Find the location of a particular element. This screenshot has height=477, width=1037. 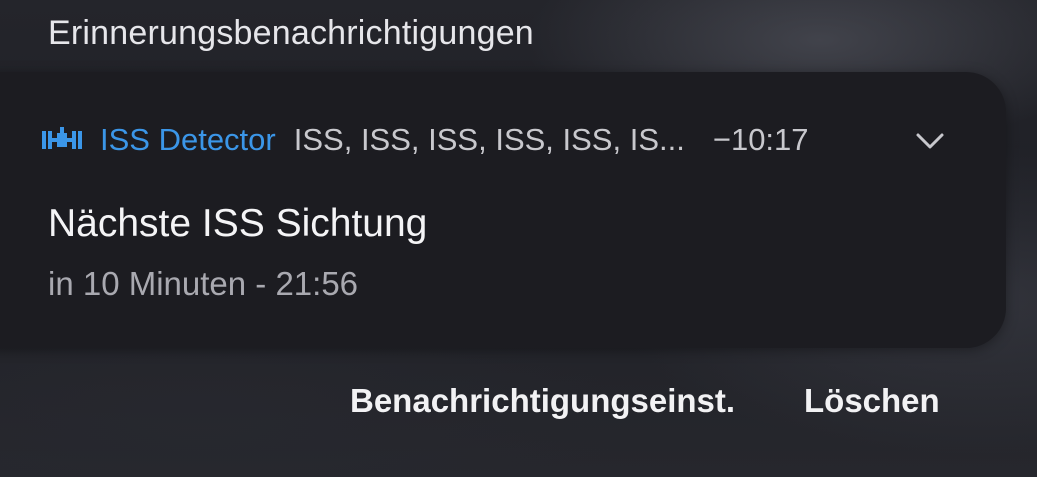

notification-time: −10:17 is located at coordinates (760, 139).